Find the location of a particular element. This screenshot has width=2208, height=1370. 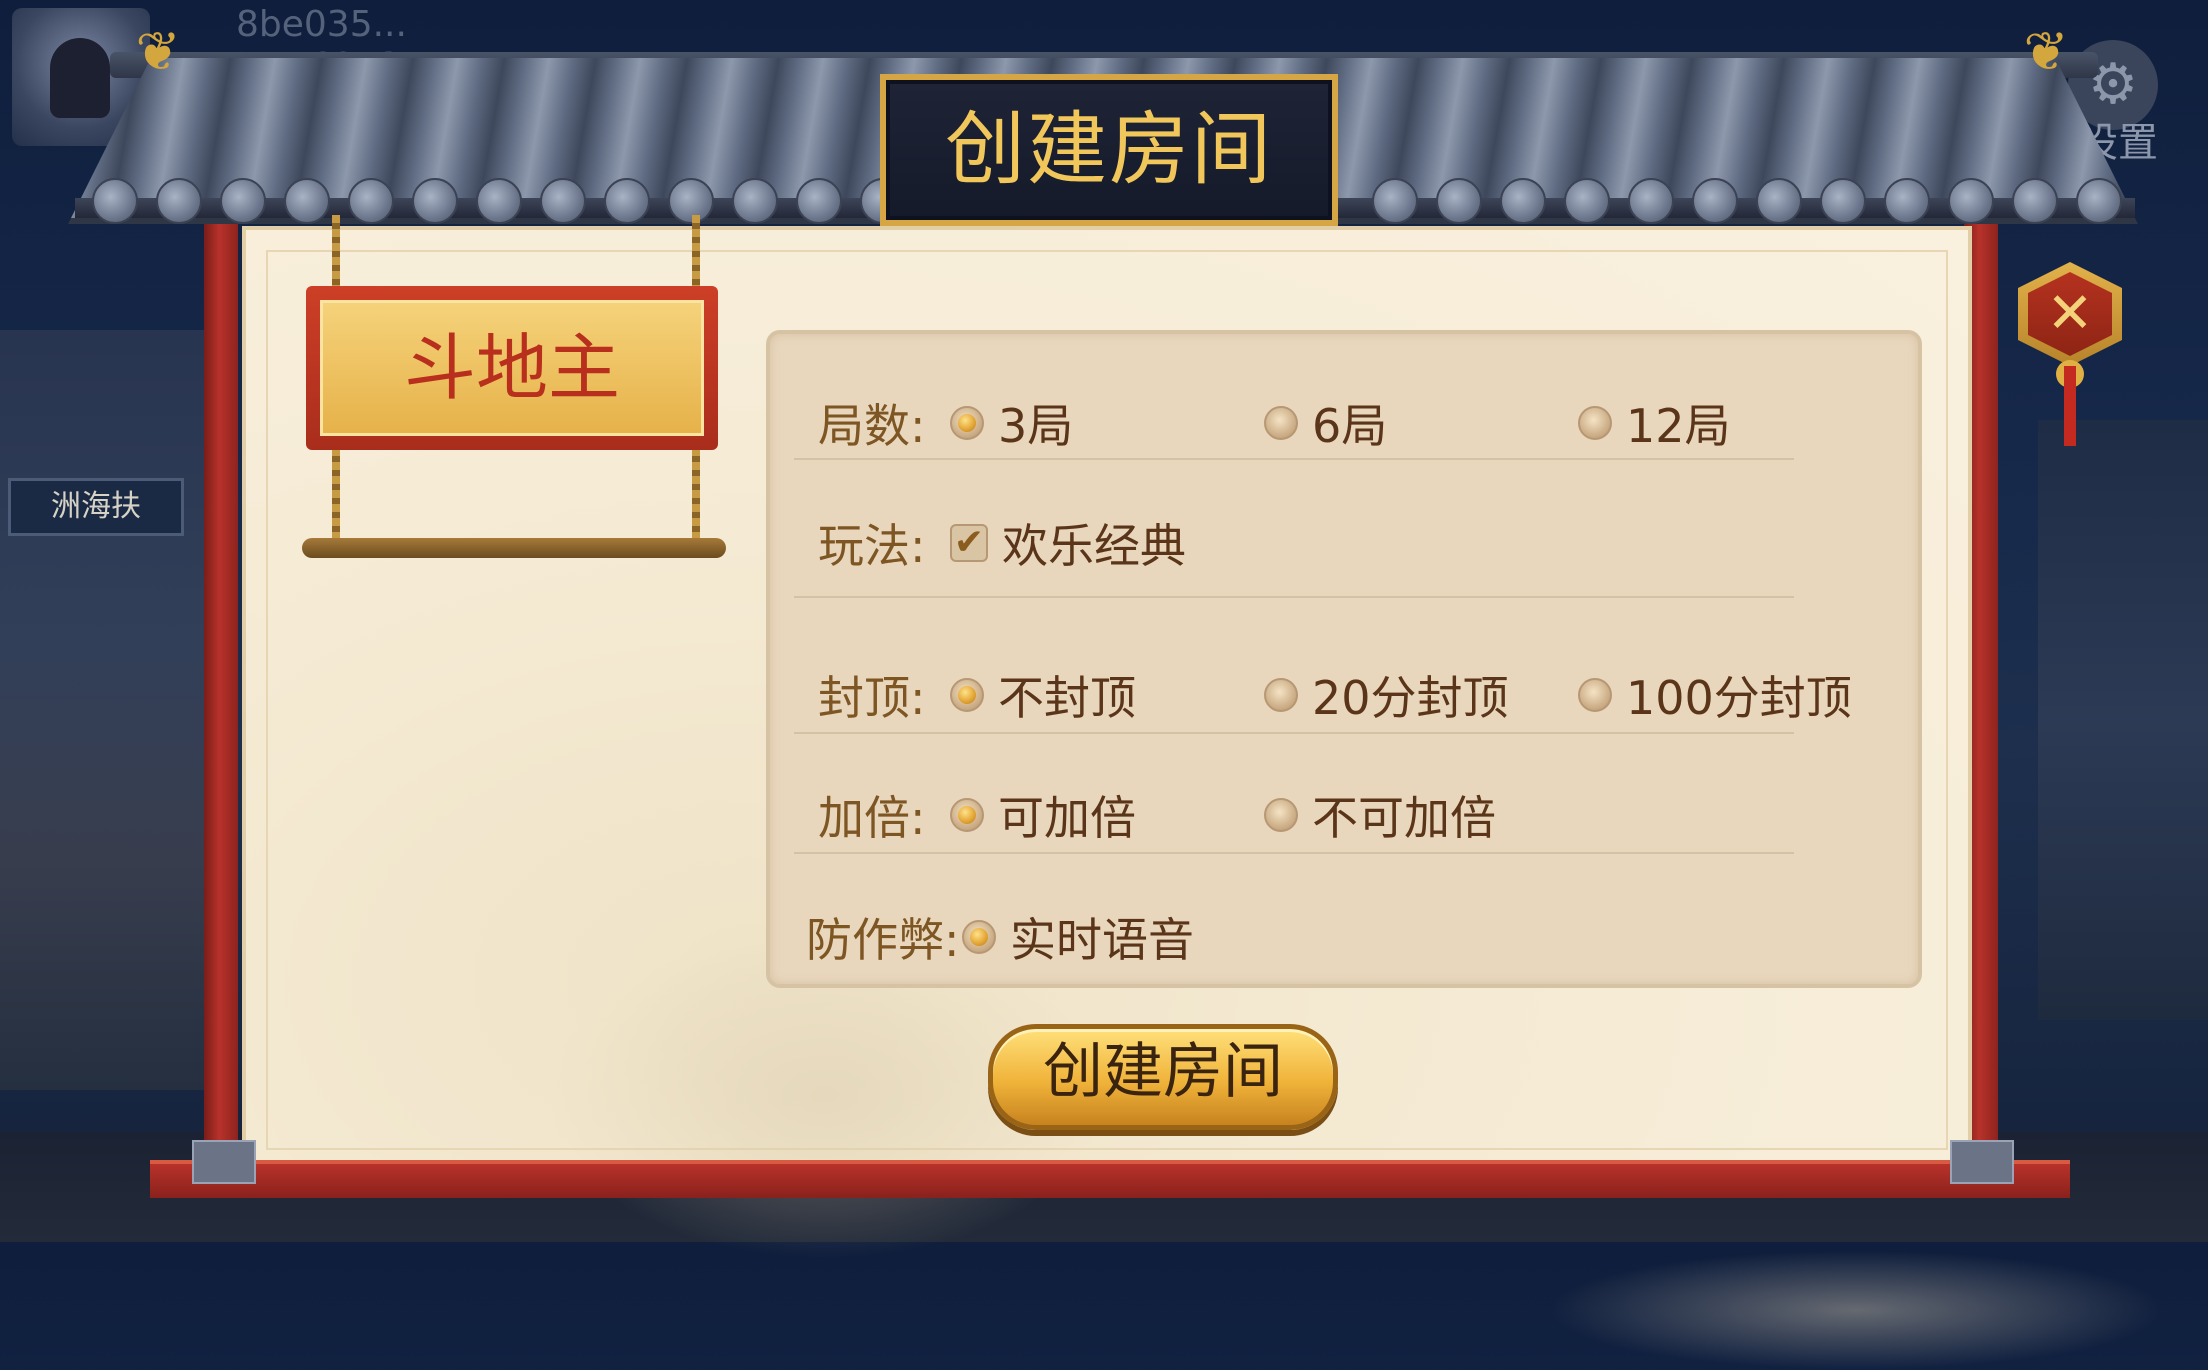

option-20-cap: 20分封顶 is located at coordinates (1386, 695).